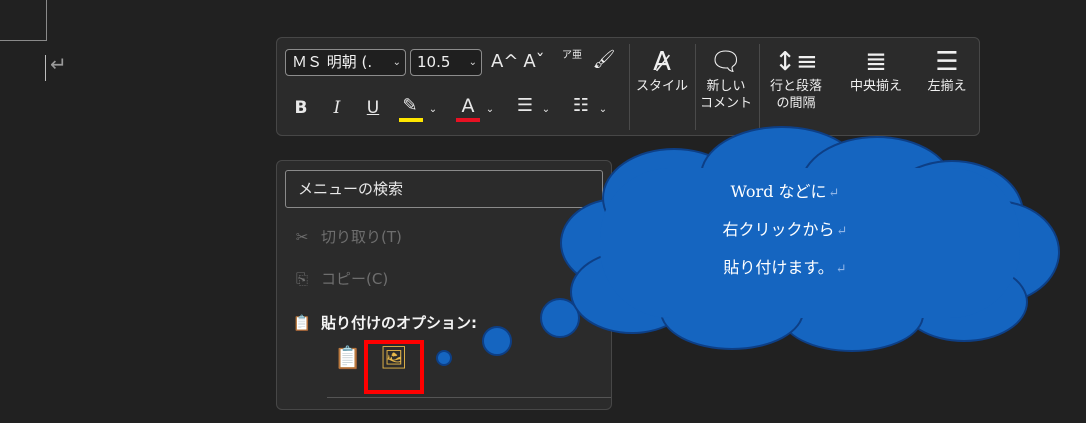 The image size is (1086, 423). What do you see at coordinates (339, 279) in the screenshot?
I see `menu-item-copy: ⎘ コピー(C)` at bounding box center [339, 279].